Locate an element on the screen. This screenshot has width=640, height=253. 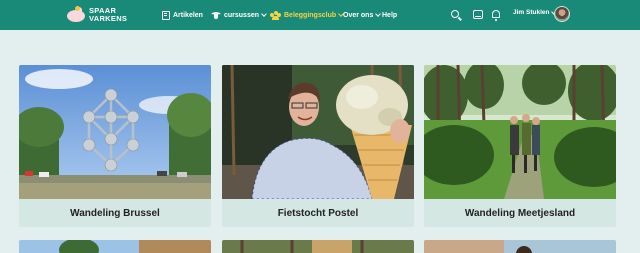
site-logo: SPAAR VARKENS is located at coordinates (101, 14).